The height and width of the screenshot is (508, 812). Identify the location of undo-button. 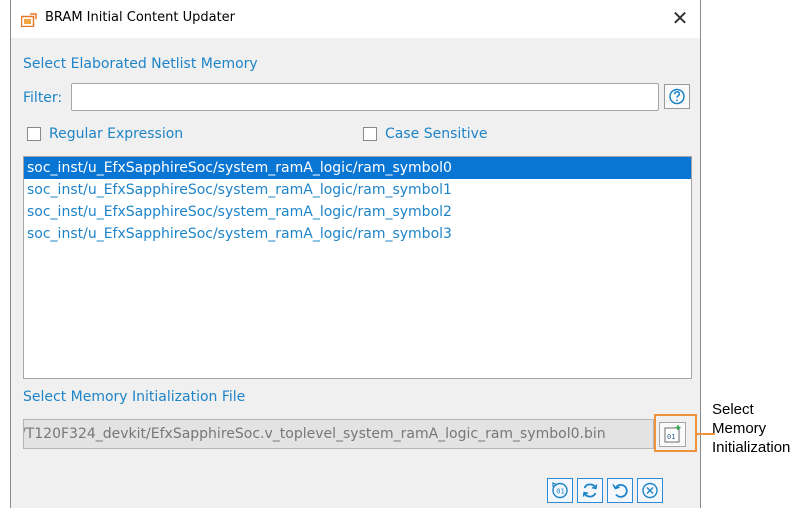
(620, 490).